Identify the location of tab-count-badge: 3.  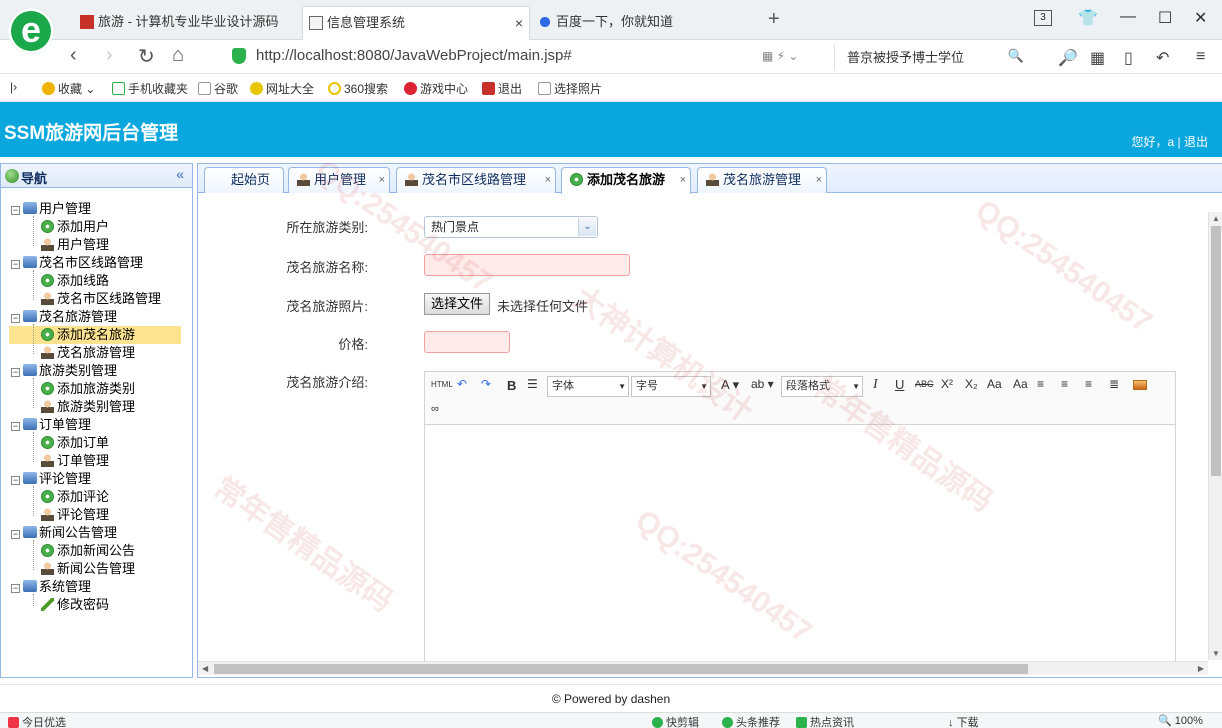
(1043, 18).